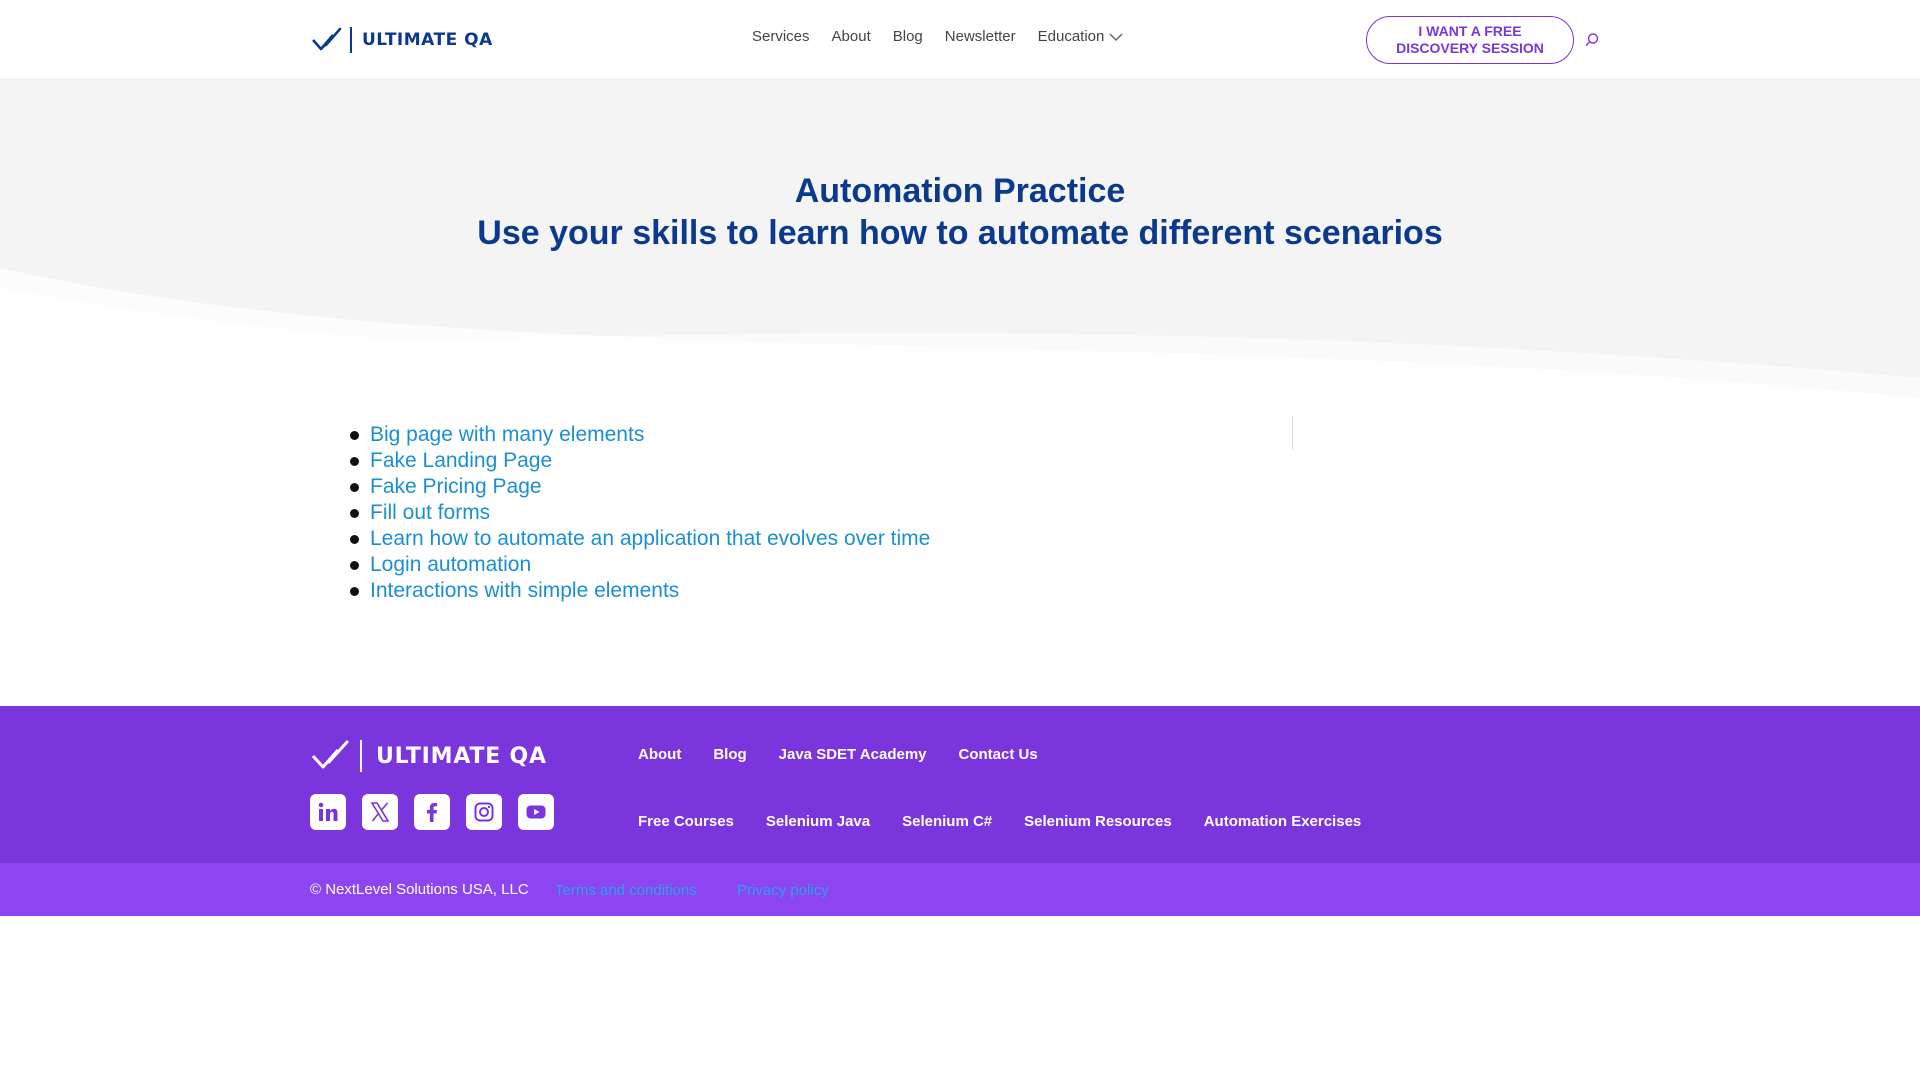 The image size is (1920, 1080). Describe the element at coordinates (1116, 36) in the screenshot. I see `chevron-down-icon` at that location.